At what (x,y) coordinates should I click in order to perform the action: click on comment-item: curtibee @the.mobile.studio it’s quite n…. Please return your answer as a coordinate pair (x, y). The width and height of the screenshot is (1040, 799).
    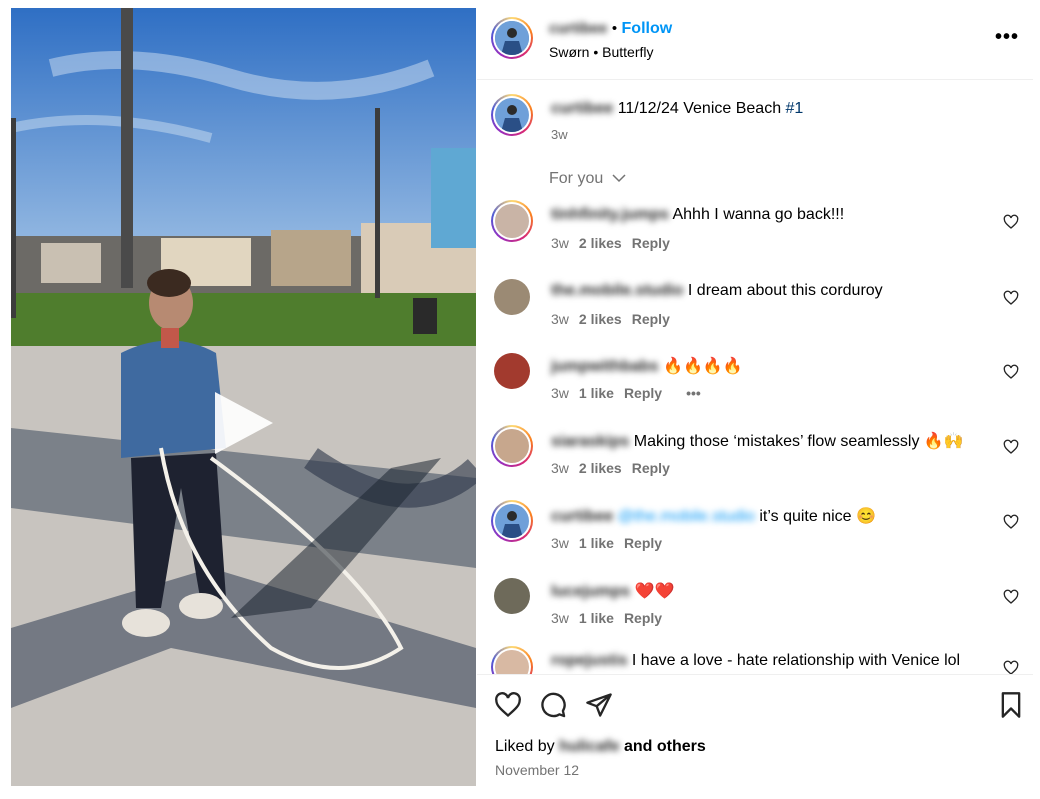
    Looking at the image, I should click on (761, 532).